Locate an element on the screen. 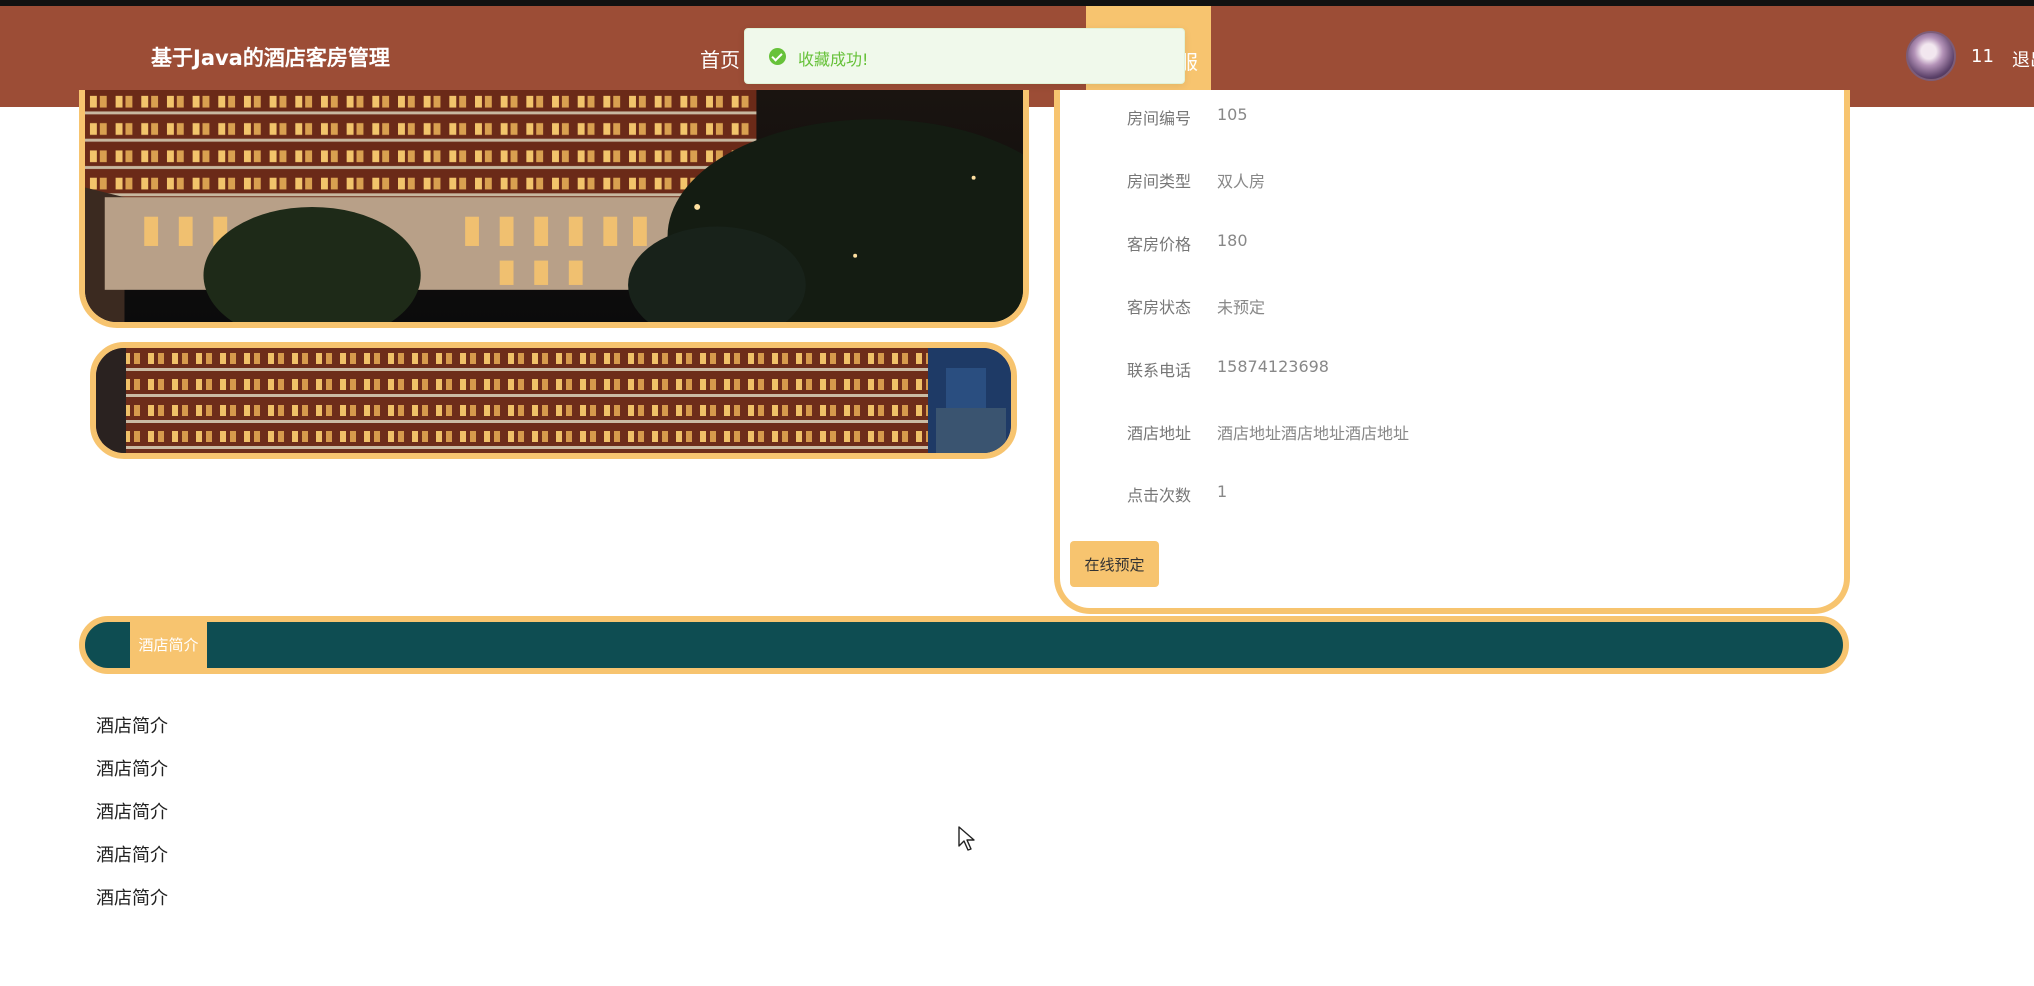  info-row-room-type: 房间类型 双人房 is located at coordinates (1452, 180).